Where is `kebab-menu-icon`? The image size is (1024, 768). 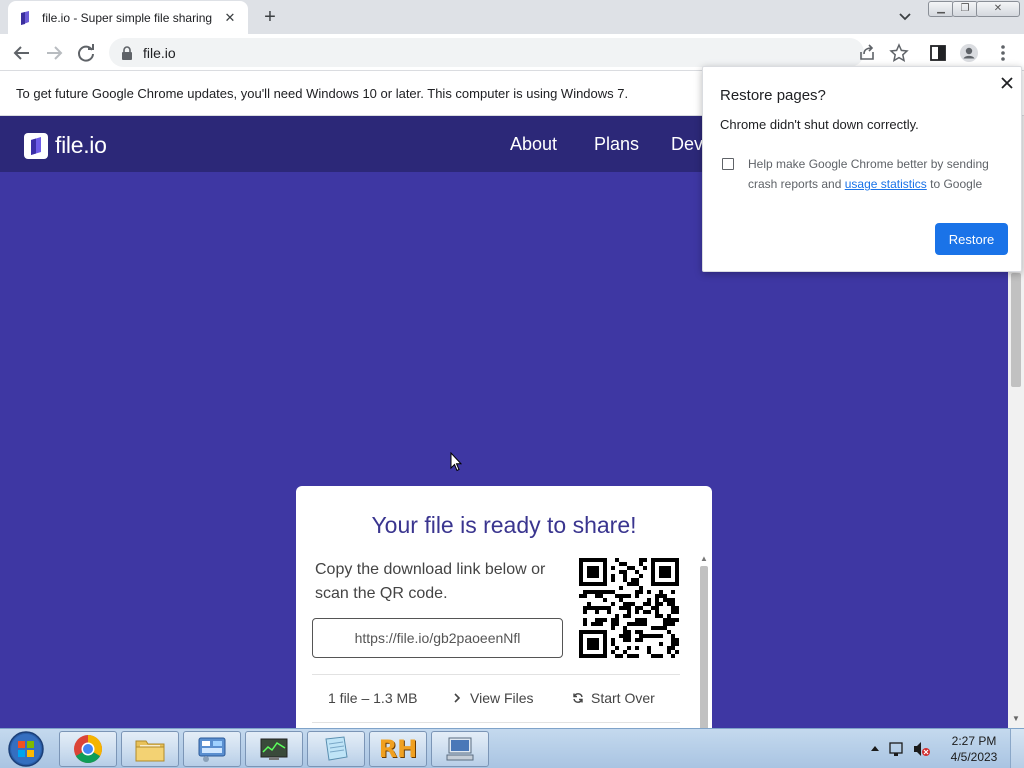 kebab-menu-icon is located at coordinates (1003, 53).